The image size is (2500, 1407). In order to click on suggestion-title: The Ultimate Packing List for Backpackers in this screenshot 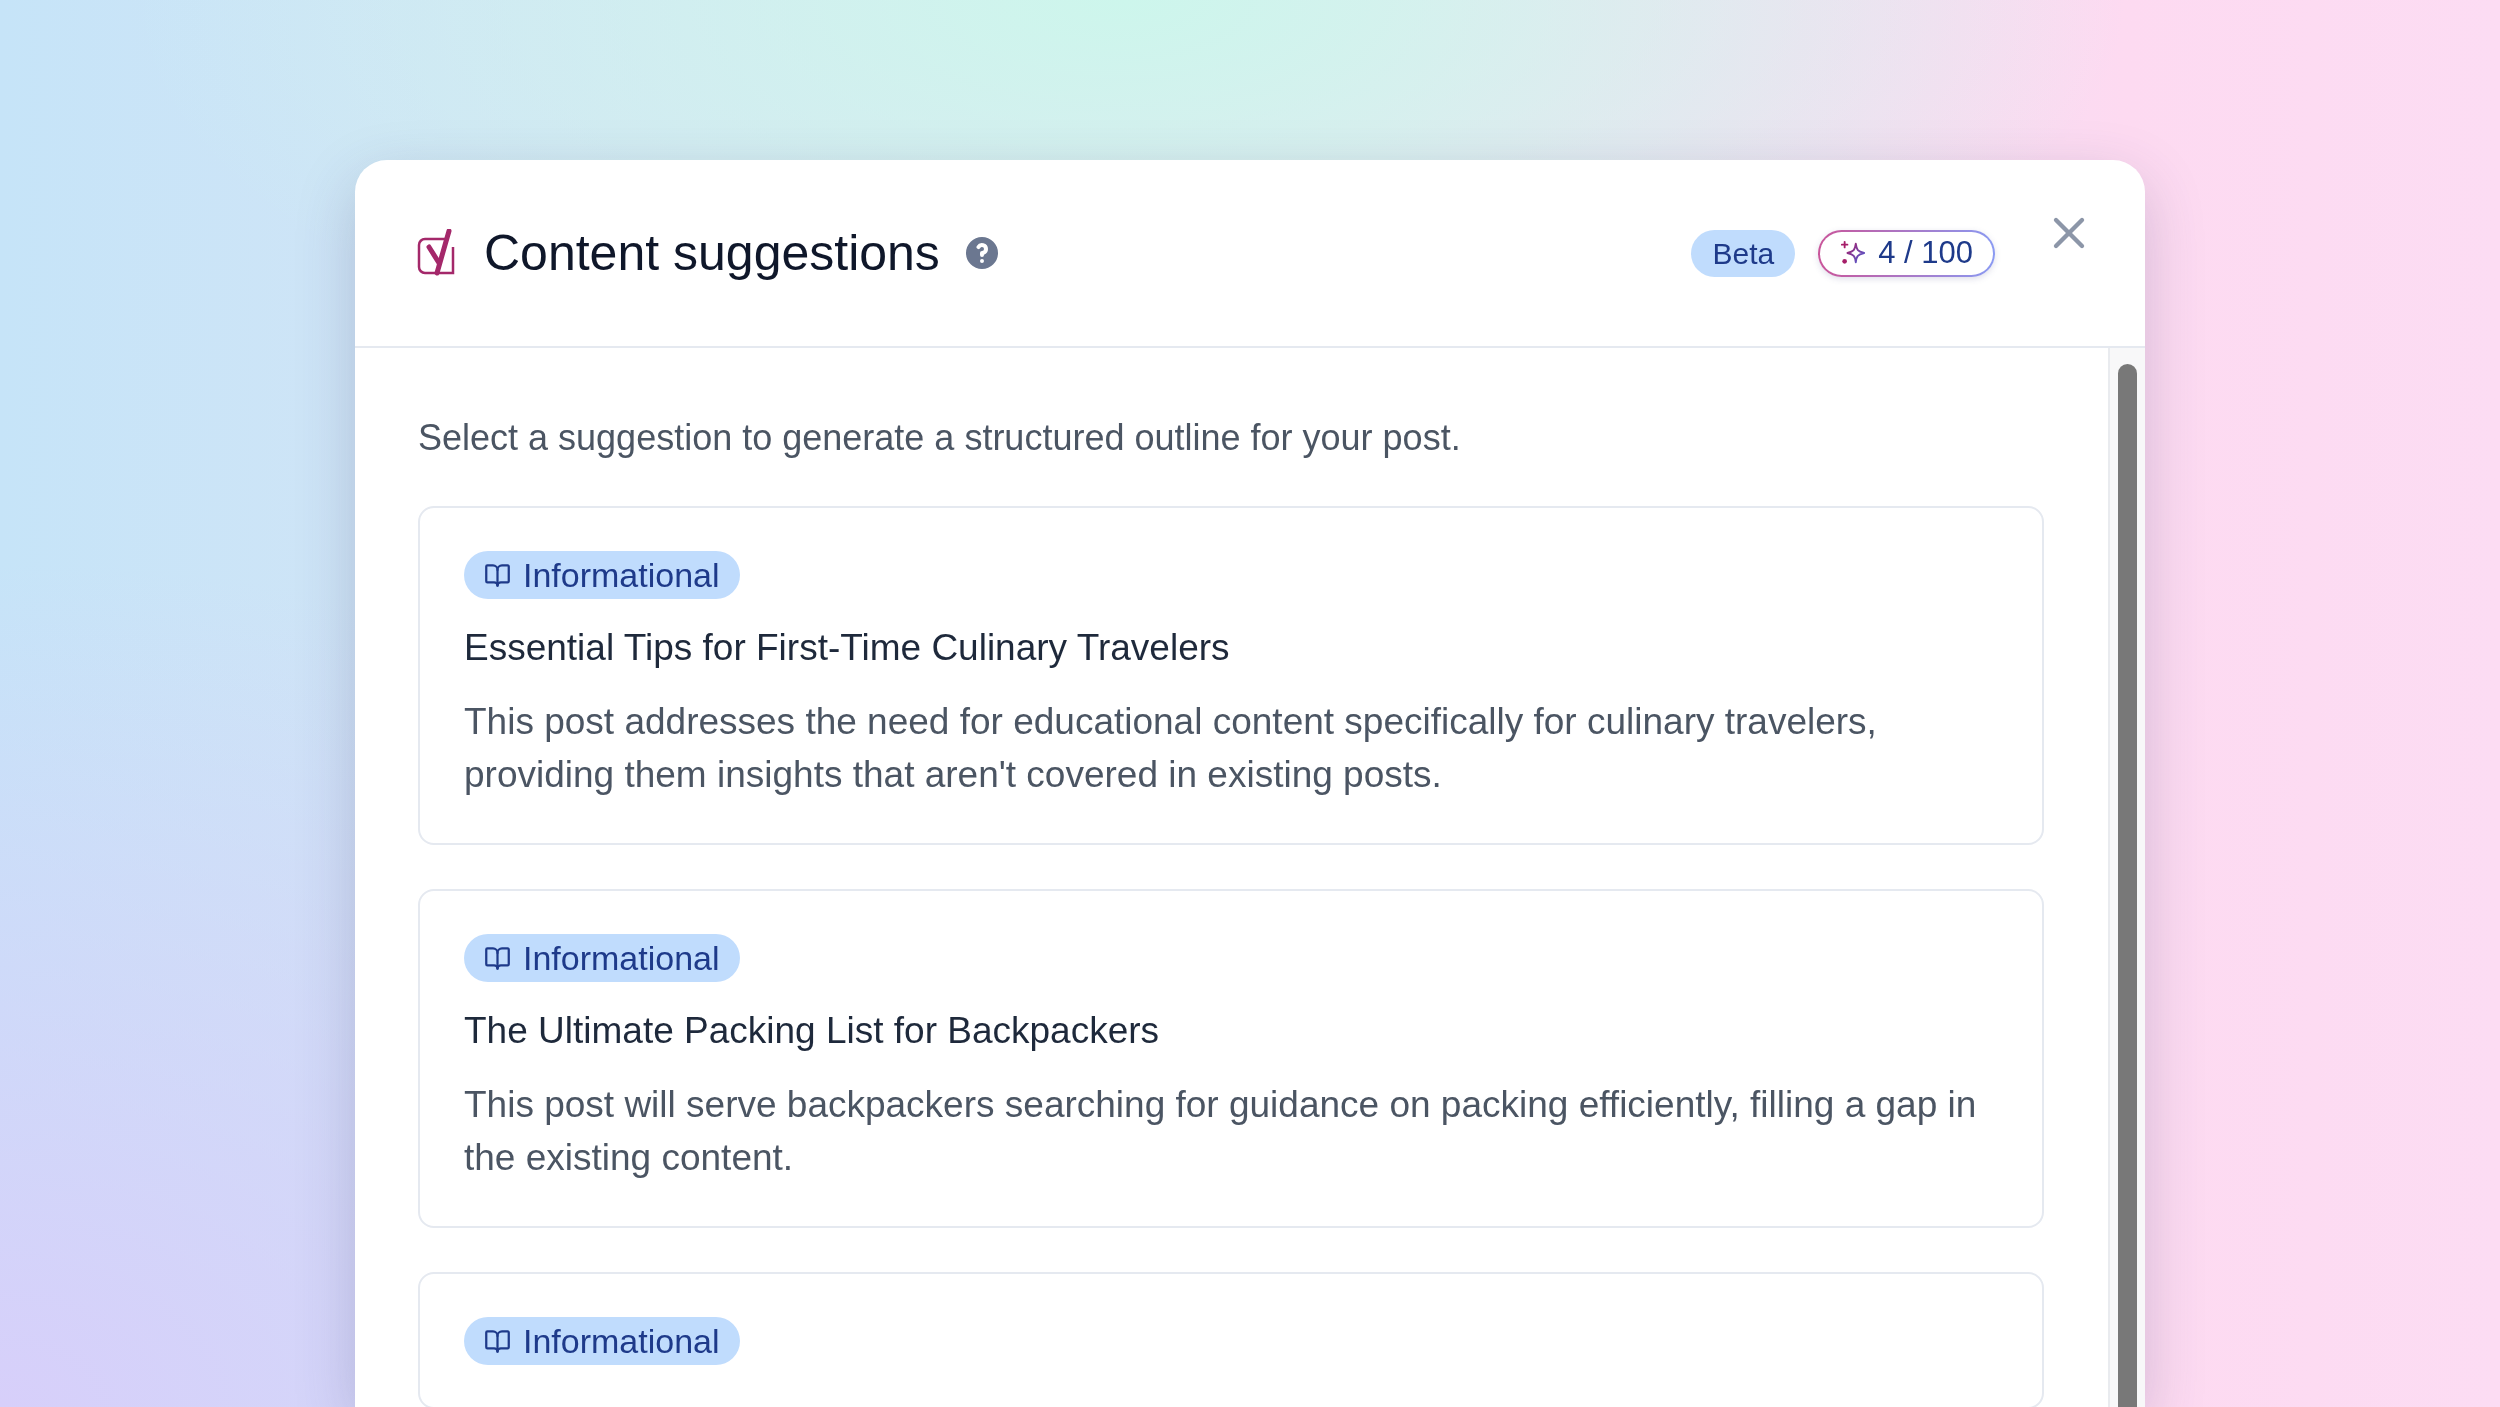, I will do `click(812, 1031)`.